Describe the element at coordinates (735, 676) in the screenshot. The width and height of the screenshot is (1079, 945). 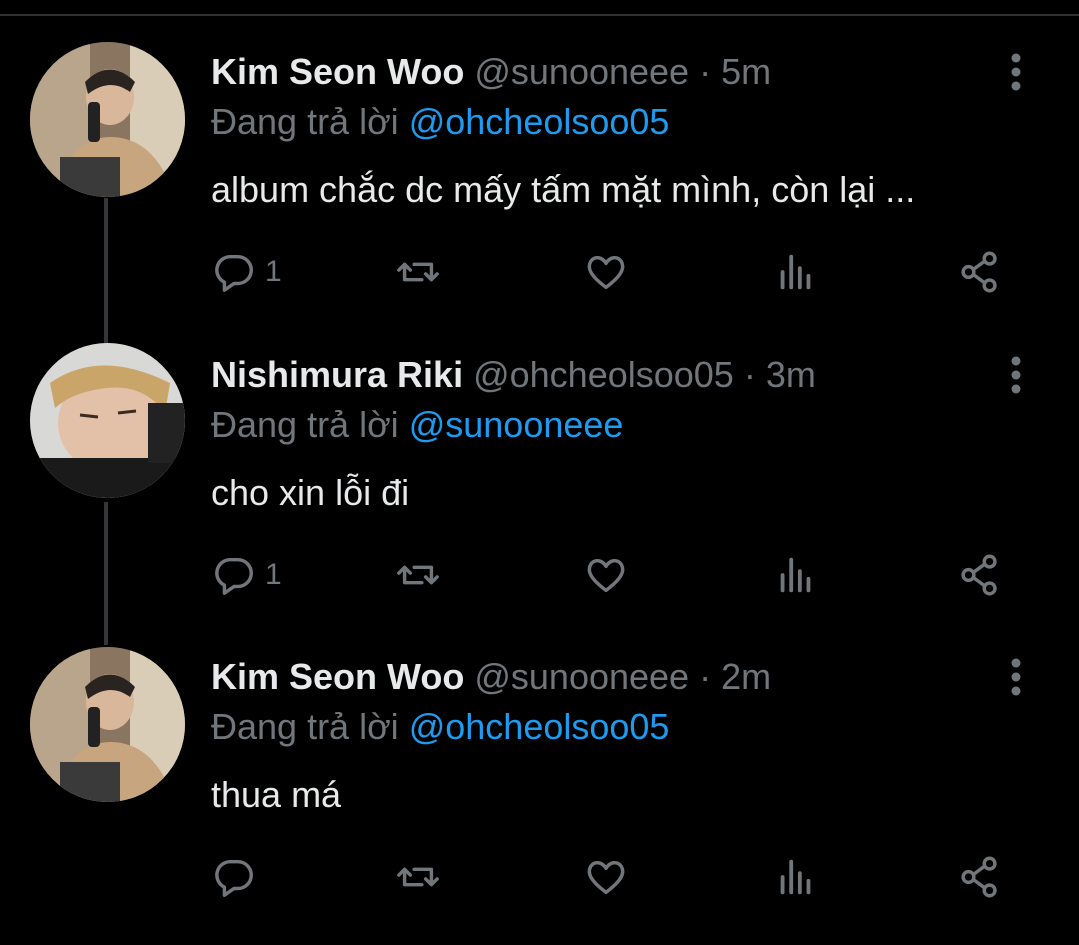
I see `timestamp: · 2m` at that location.